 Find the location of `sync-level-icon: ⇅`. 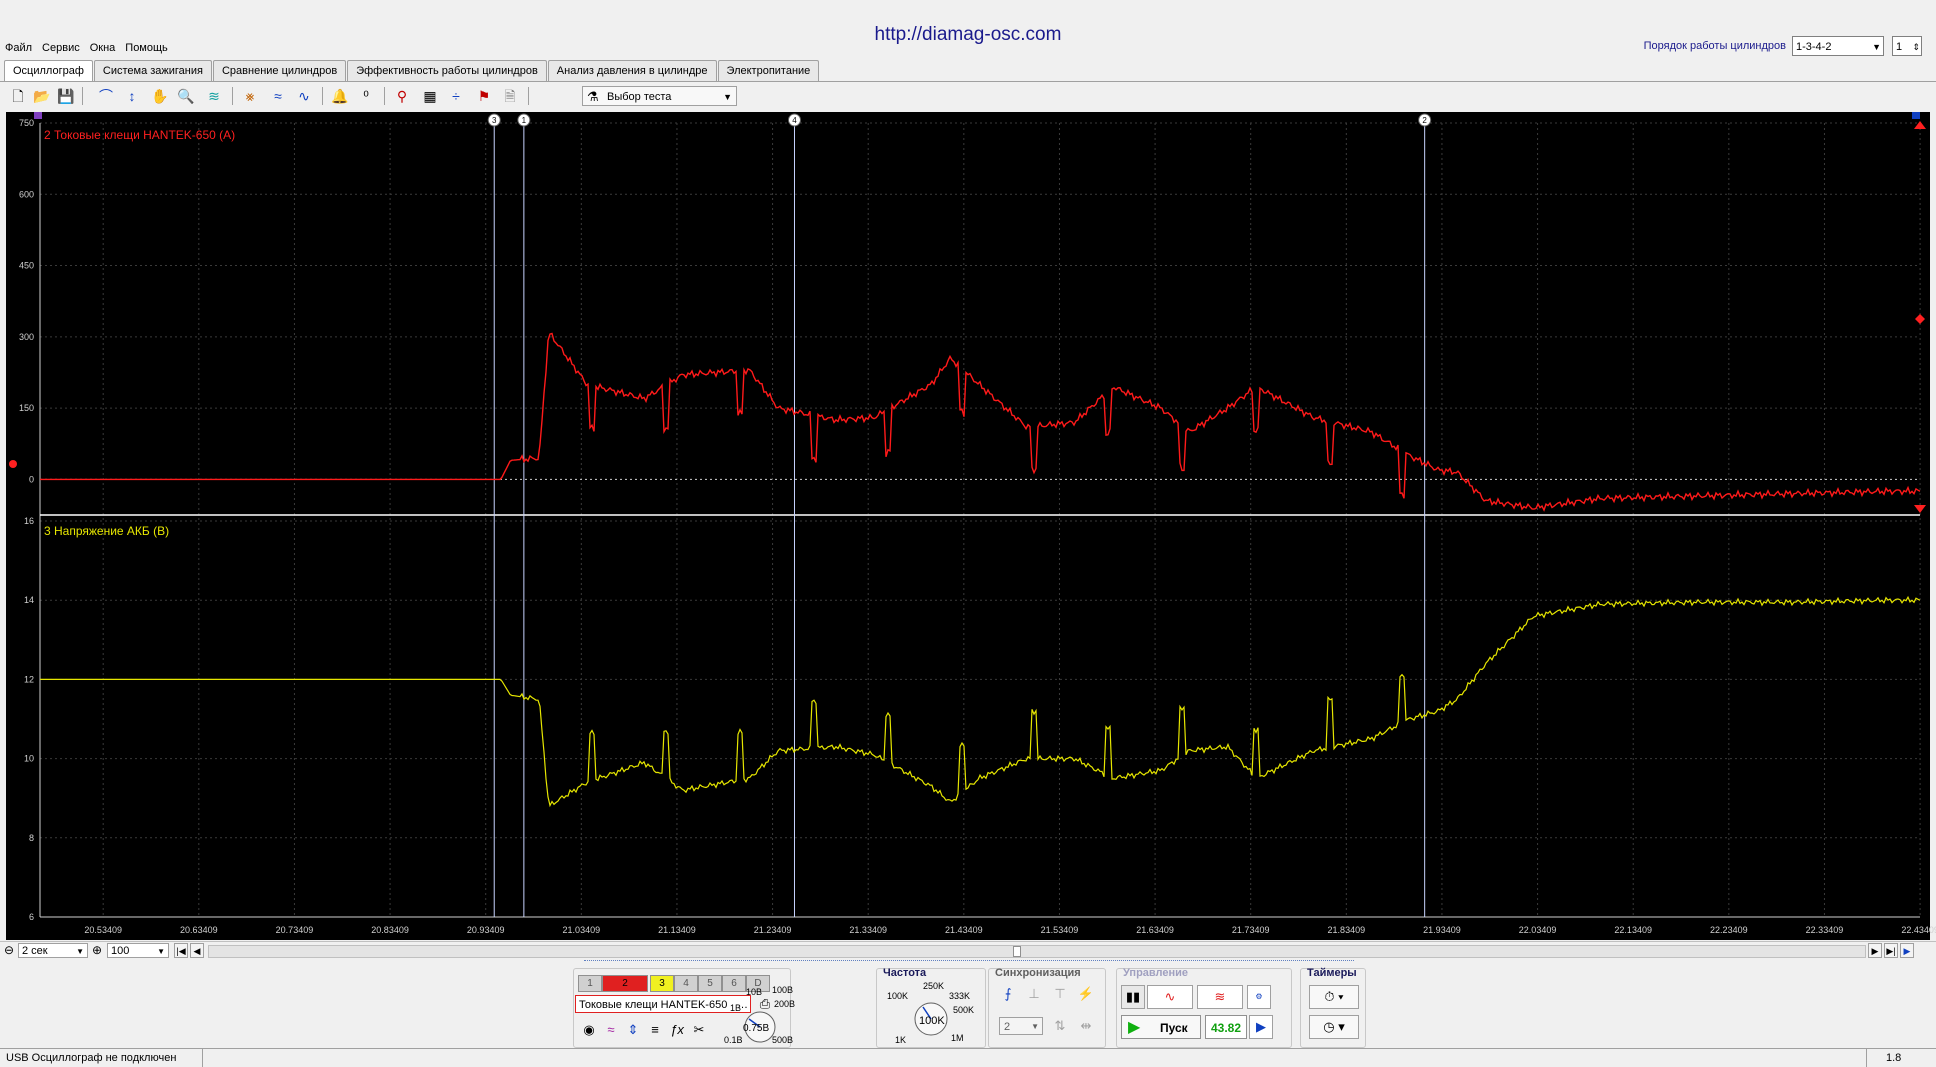

sync-level-icon: ⇅ is located at coordinates (1060, 1026).